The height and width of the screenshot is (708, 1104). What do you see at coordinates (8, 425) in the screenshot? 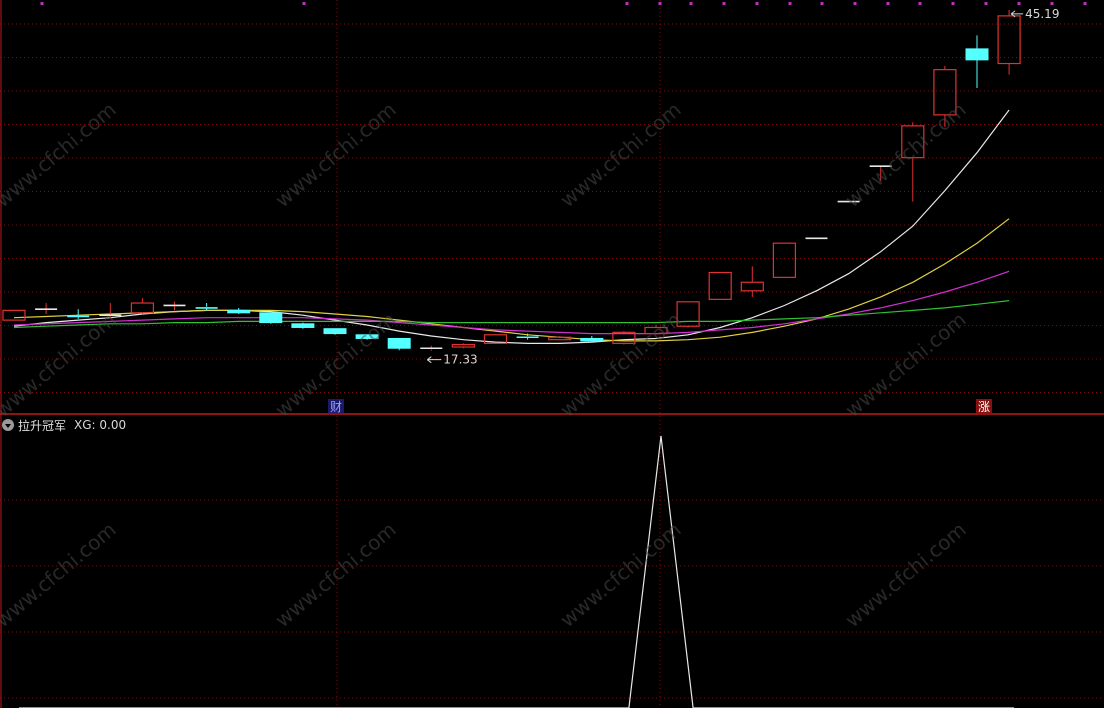
I see `chevron-down-icon` at bounding box center [8, 425].